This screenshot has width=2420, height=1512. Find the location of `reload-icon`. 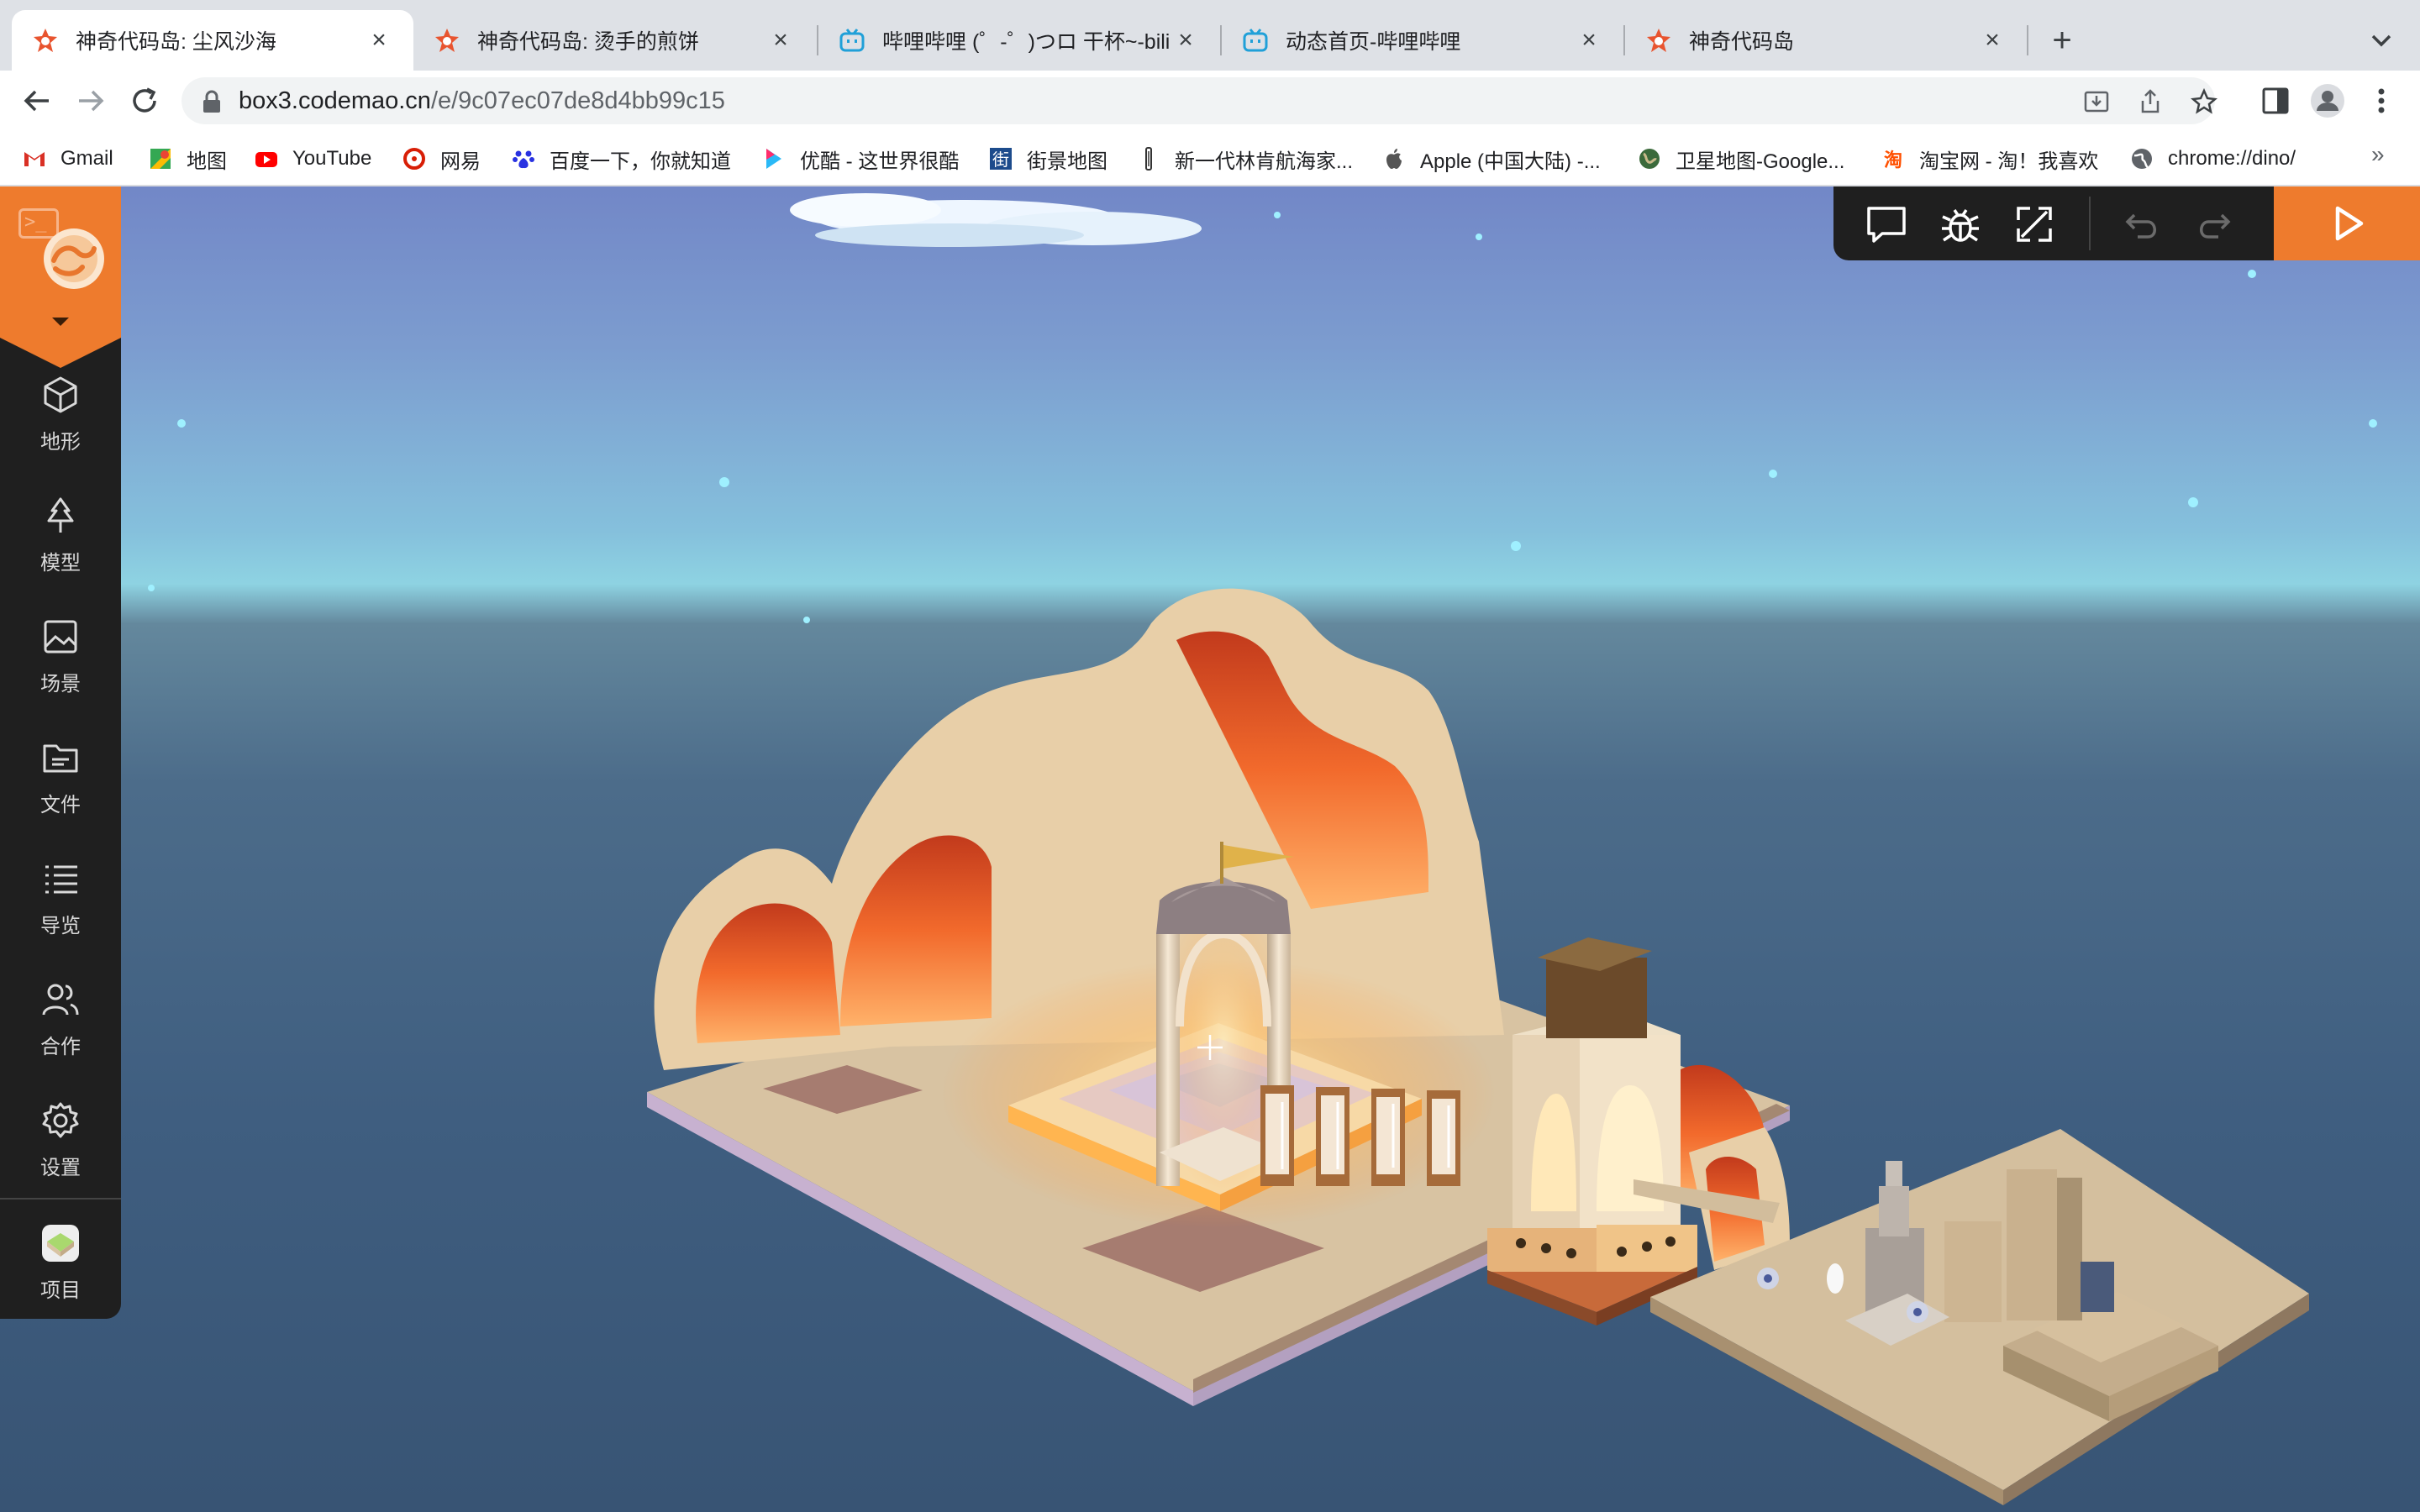

reload-icon is located at coordinates (144, 101).